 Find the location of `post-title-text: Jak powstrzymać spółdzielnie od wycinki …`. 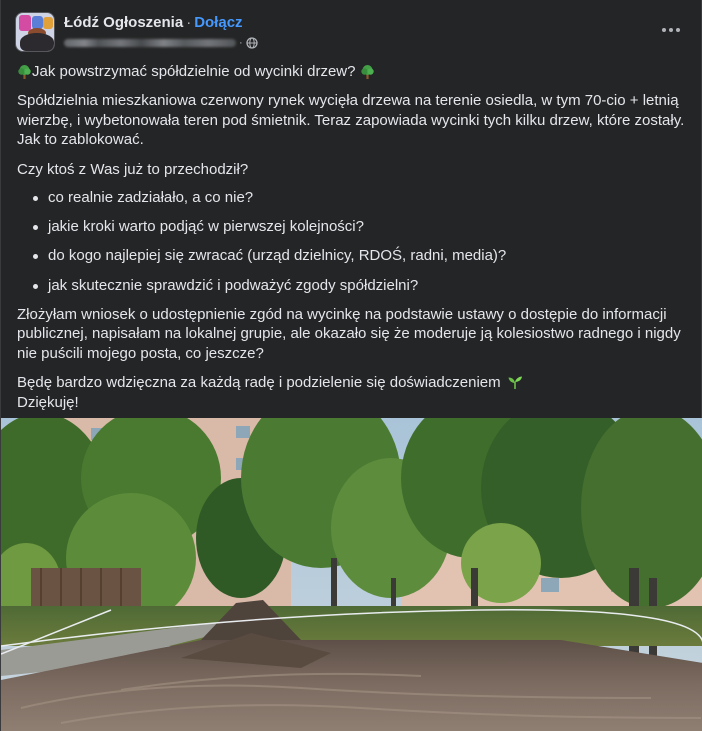

post-title-text: Jak powstrzymać spółdzielnie od wycinki … is located at coordinates (194, 72).